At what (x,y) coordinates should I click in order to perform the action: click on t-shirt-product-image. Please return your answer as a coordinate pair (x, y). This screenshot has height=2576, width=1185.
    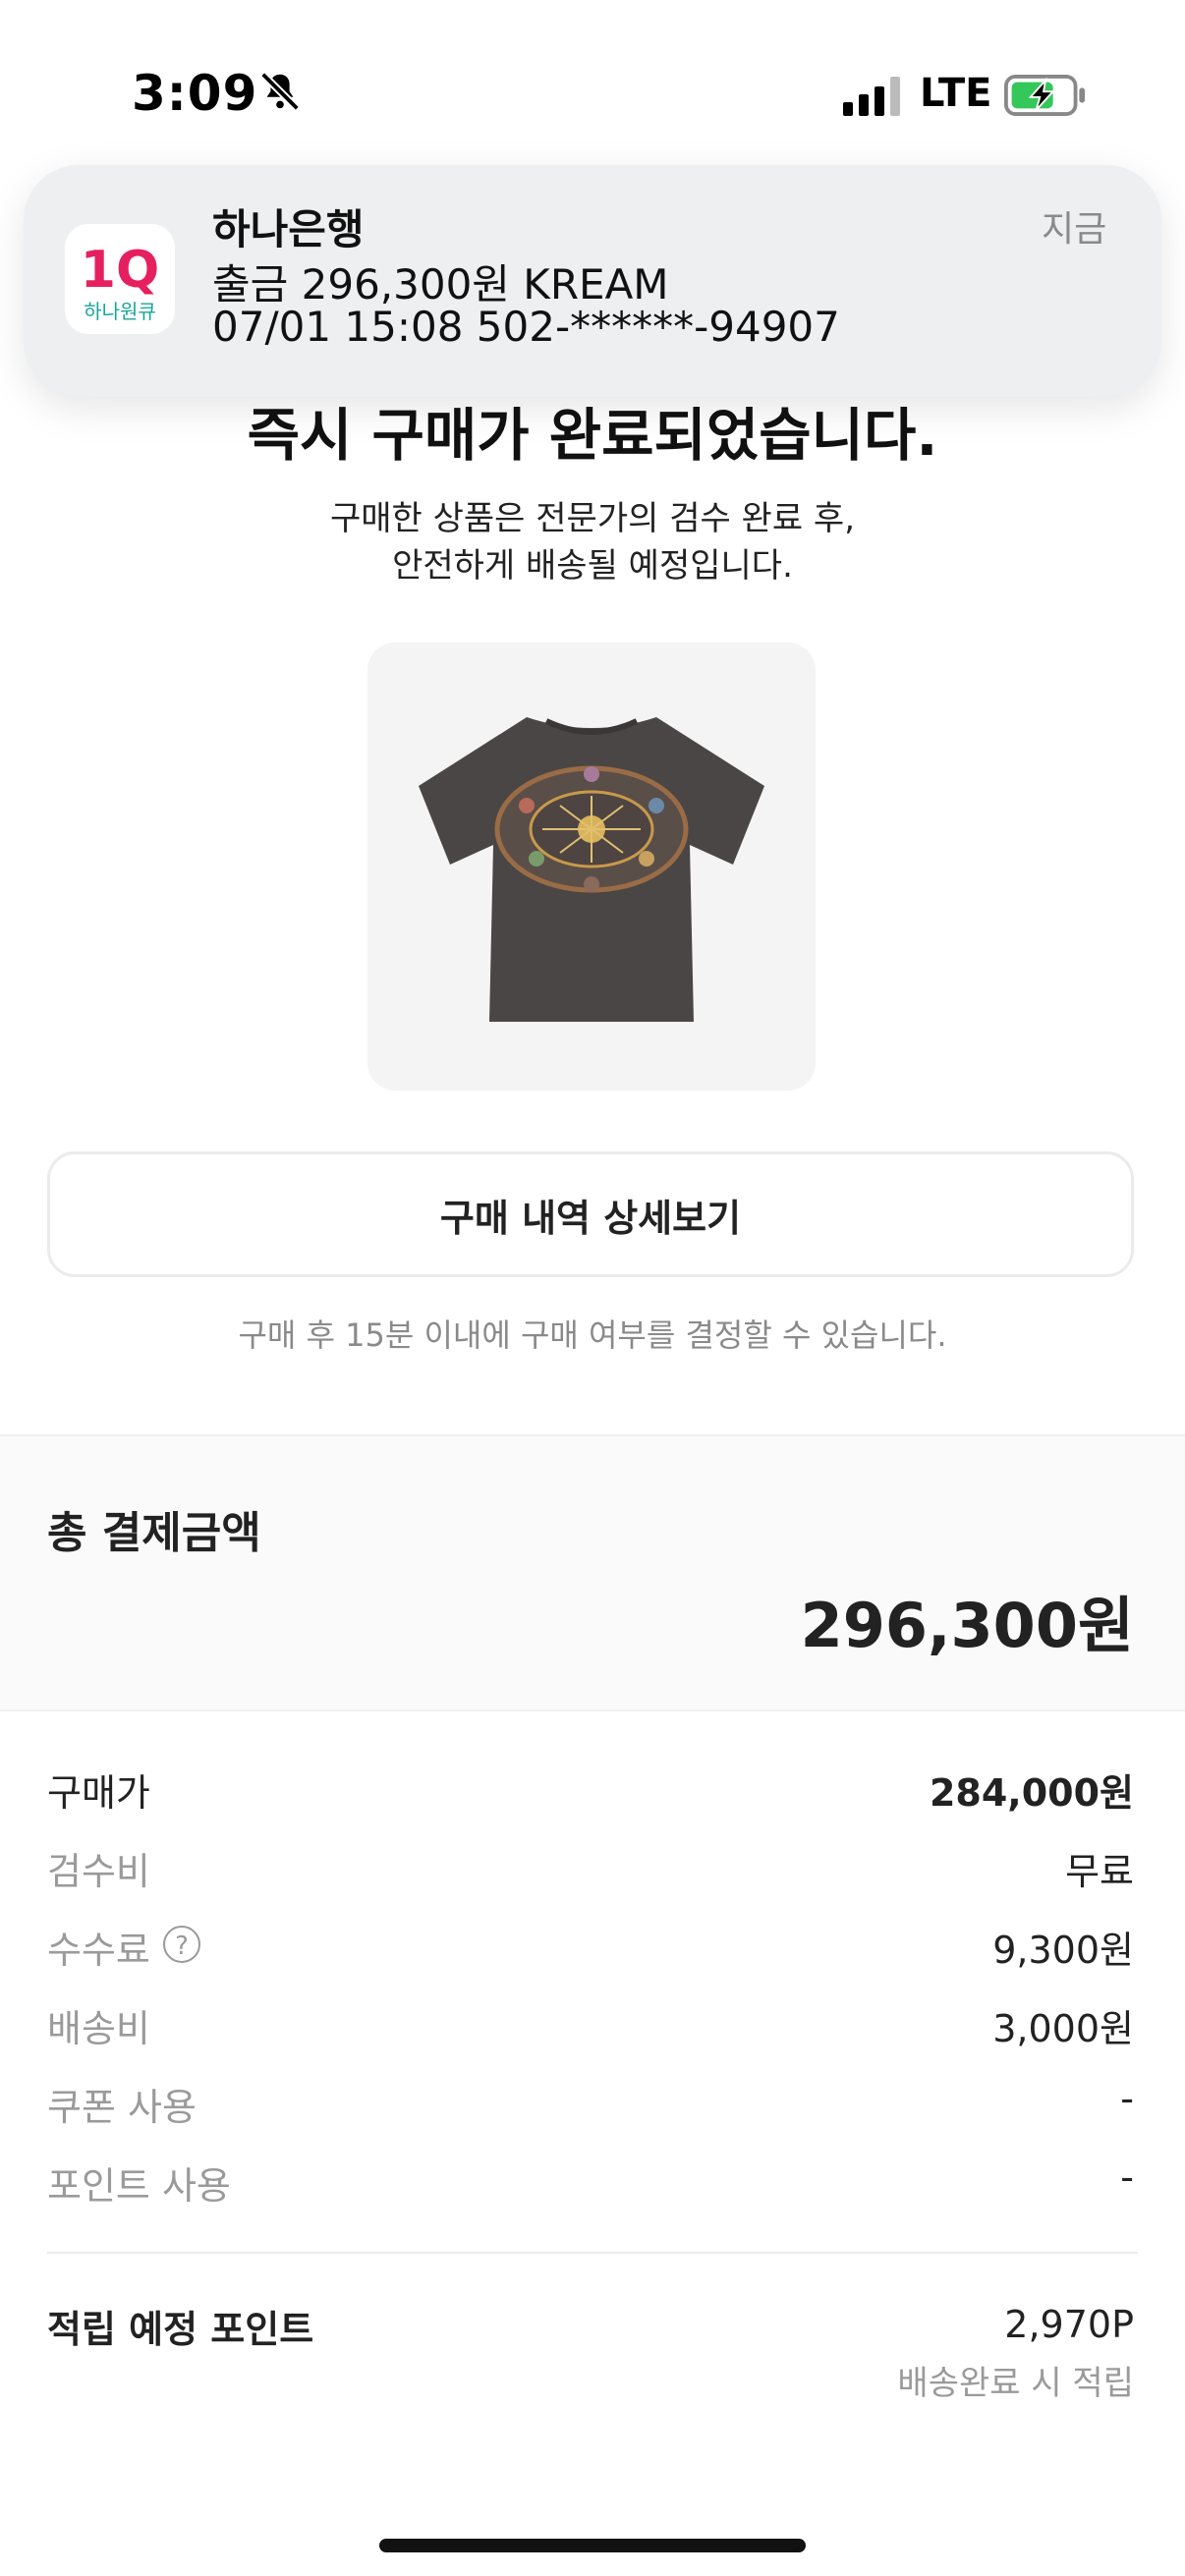
    Looking at the image, I should click on (592, 869).